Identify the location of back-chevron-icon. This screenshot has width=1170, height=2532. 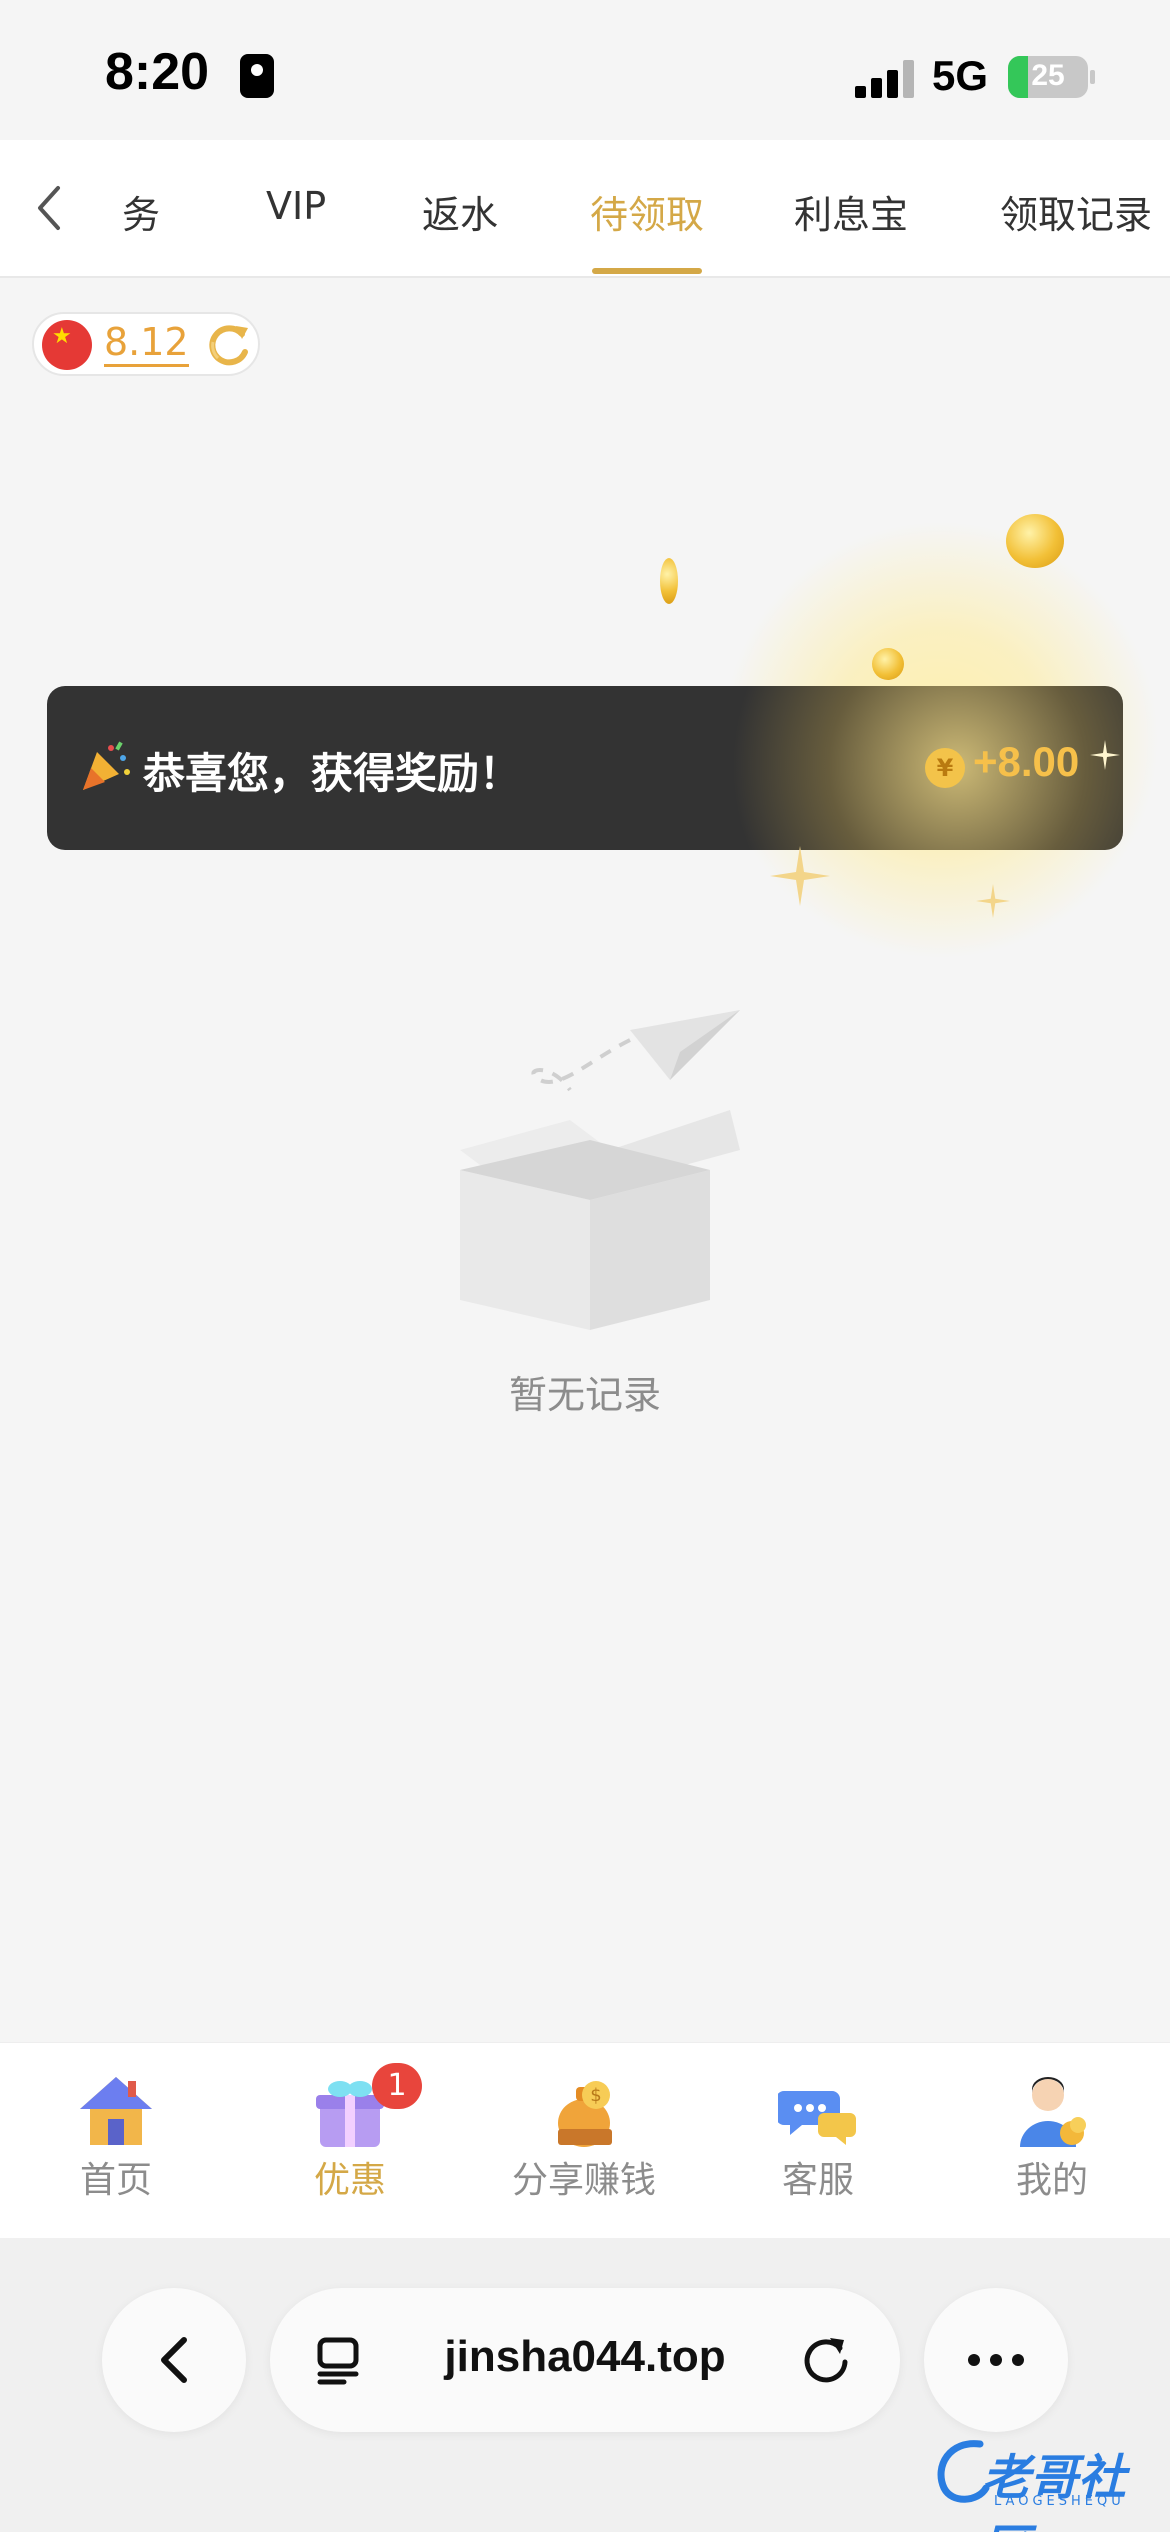
(50, 208).